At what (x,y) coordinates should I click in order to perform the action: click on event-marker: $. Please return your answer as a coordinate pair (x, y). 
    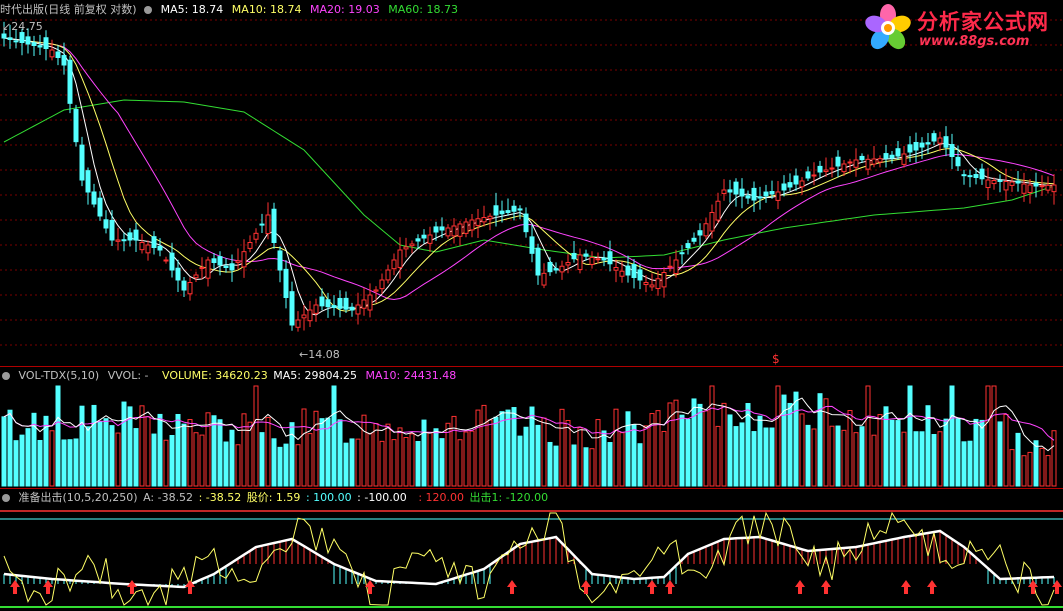
    Looking at the image, I should click on (776, 359).